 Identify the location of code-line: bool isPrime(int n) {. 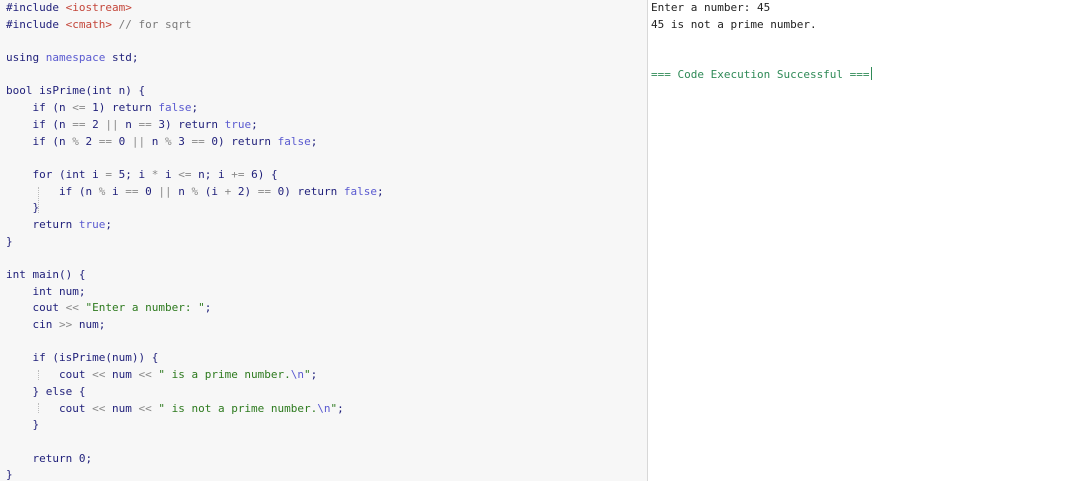
(326, 91).